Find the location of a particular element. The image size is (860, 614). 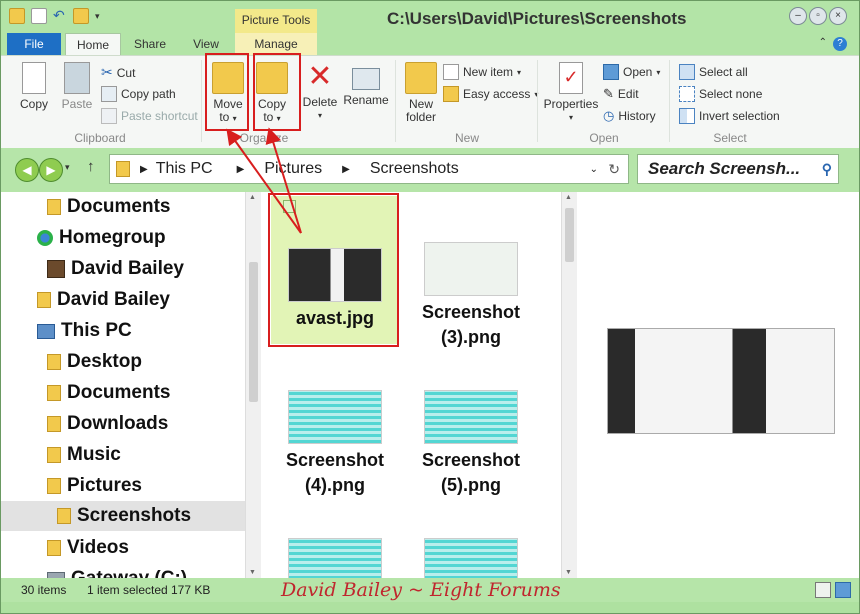

file-item-screenshot-4: Screenshot (4).png is located at coordinates (335, 422).